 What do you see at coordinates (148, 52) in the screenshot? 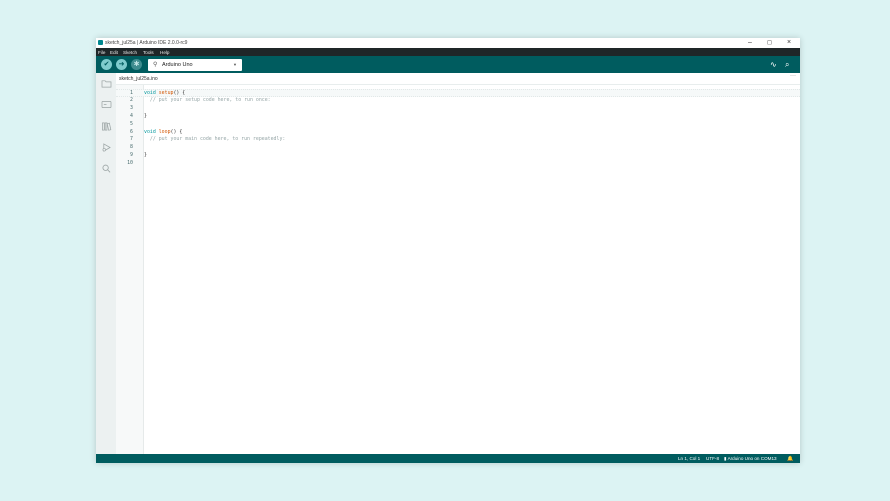
I see `menu-tools: Tools` at bounding box center [148, 52].